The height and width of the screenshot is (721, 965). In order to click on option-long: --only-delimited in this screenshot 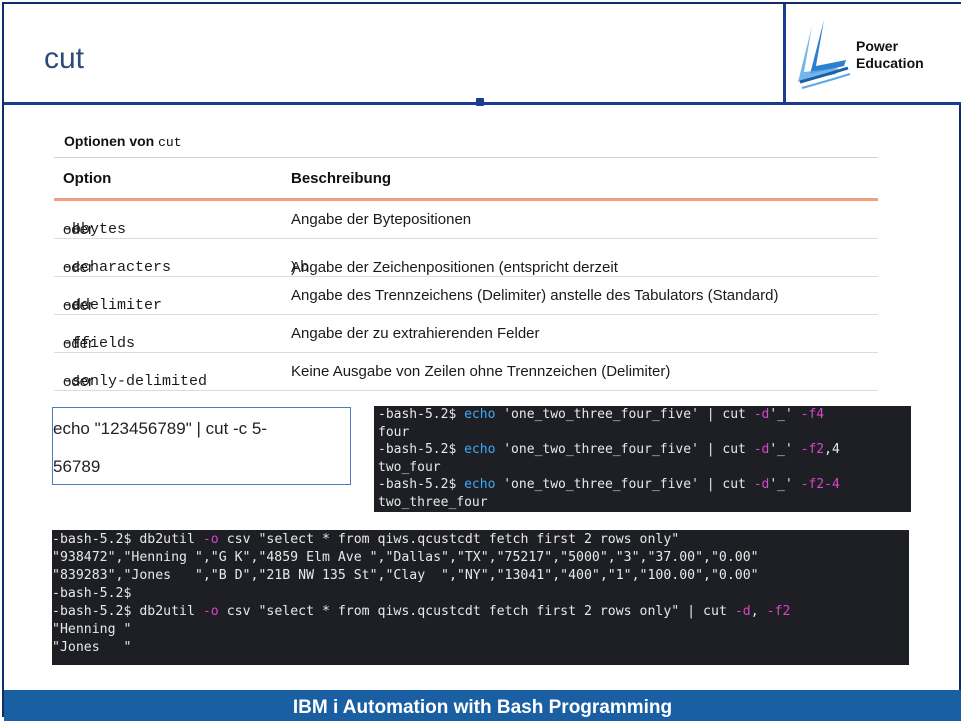, I will do `click(135, 381)`.